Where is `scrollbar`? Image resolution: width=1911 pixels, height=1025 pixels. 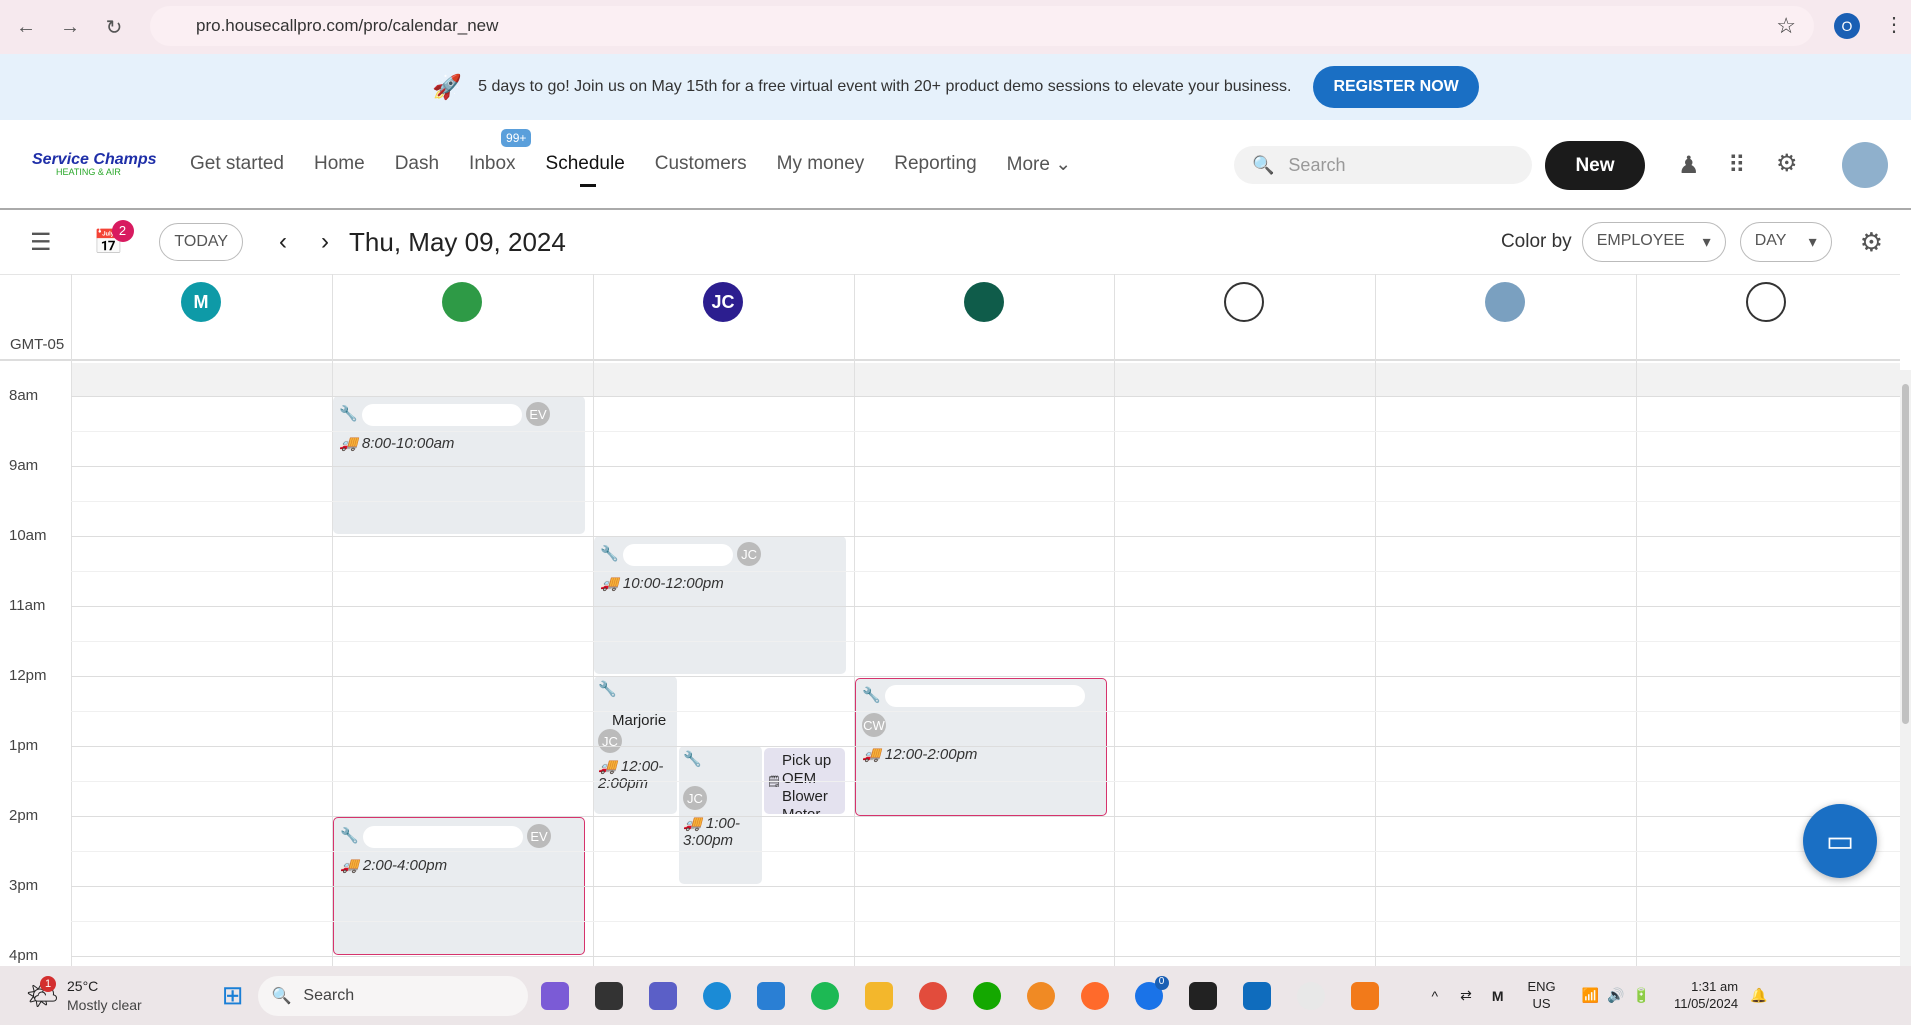 scrollbar is located at coordinates (1905, 668).